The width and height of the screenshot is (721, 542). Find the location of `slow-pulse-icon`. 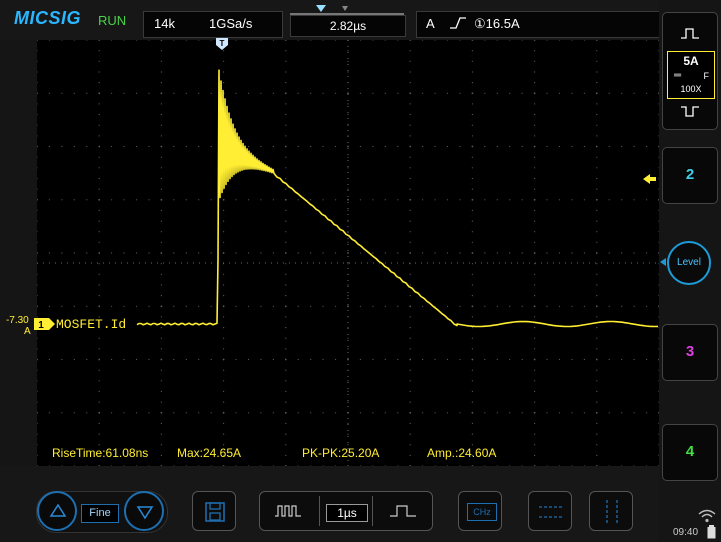

slow-pulse-icon is located at coordinates (403, 511).